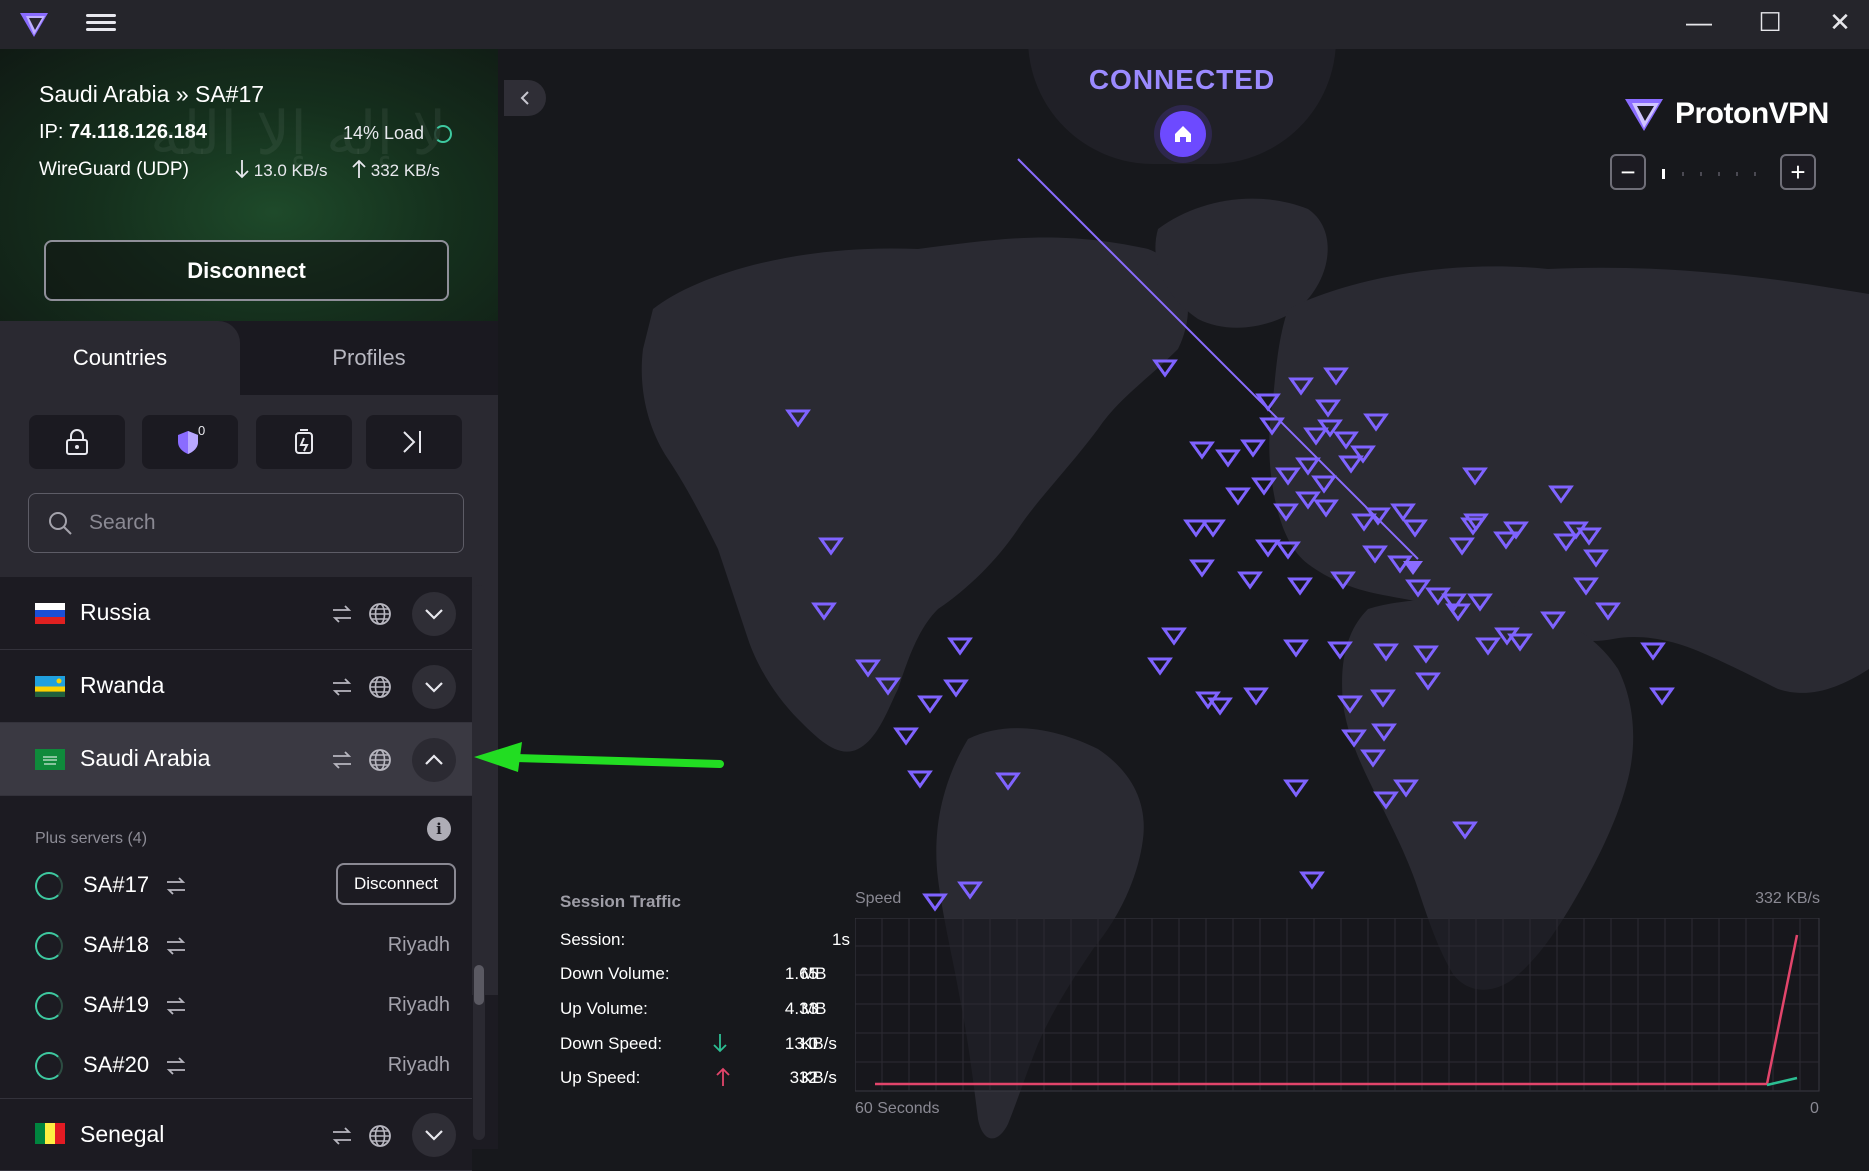 The height and width of the screenshot is (1171, 1869). I want to click on collapse-sidebar-button, so click(525, 98).